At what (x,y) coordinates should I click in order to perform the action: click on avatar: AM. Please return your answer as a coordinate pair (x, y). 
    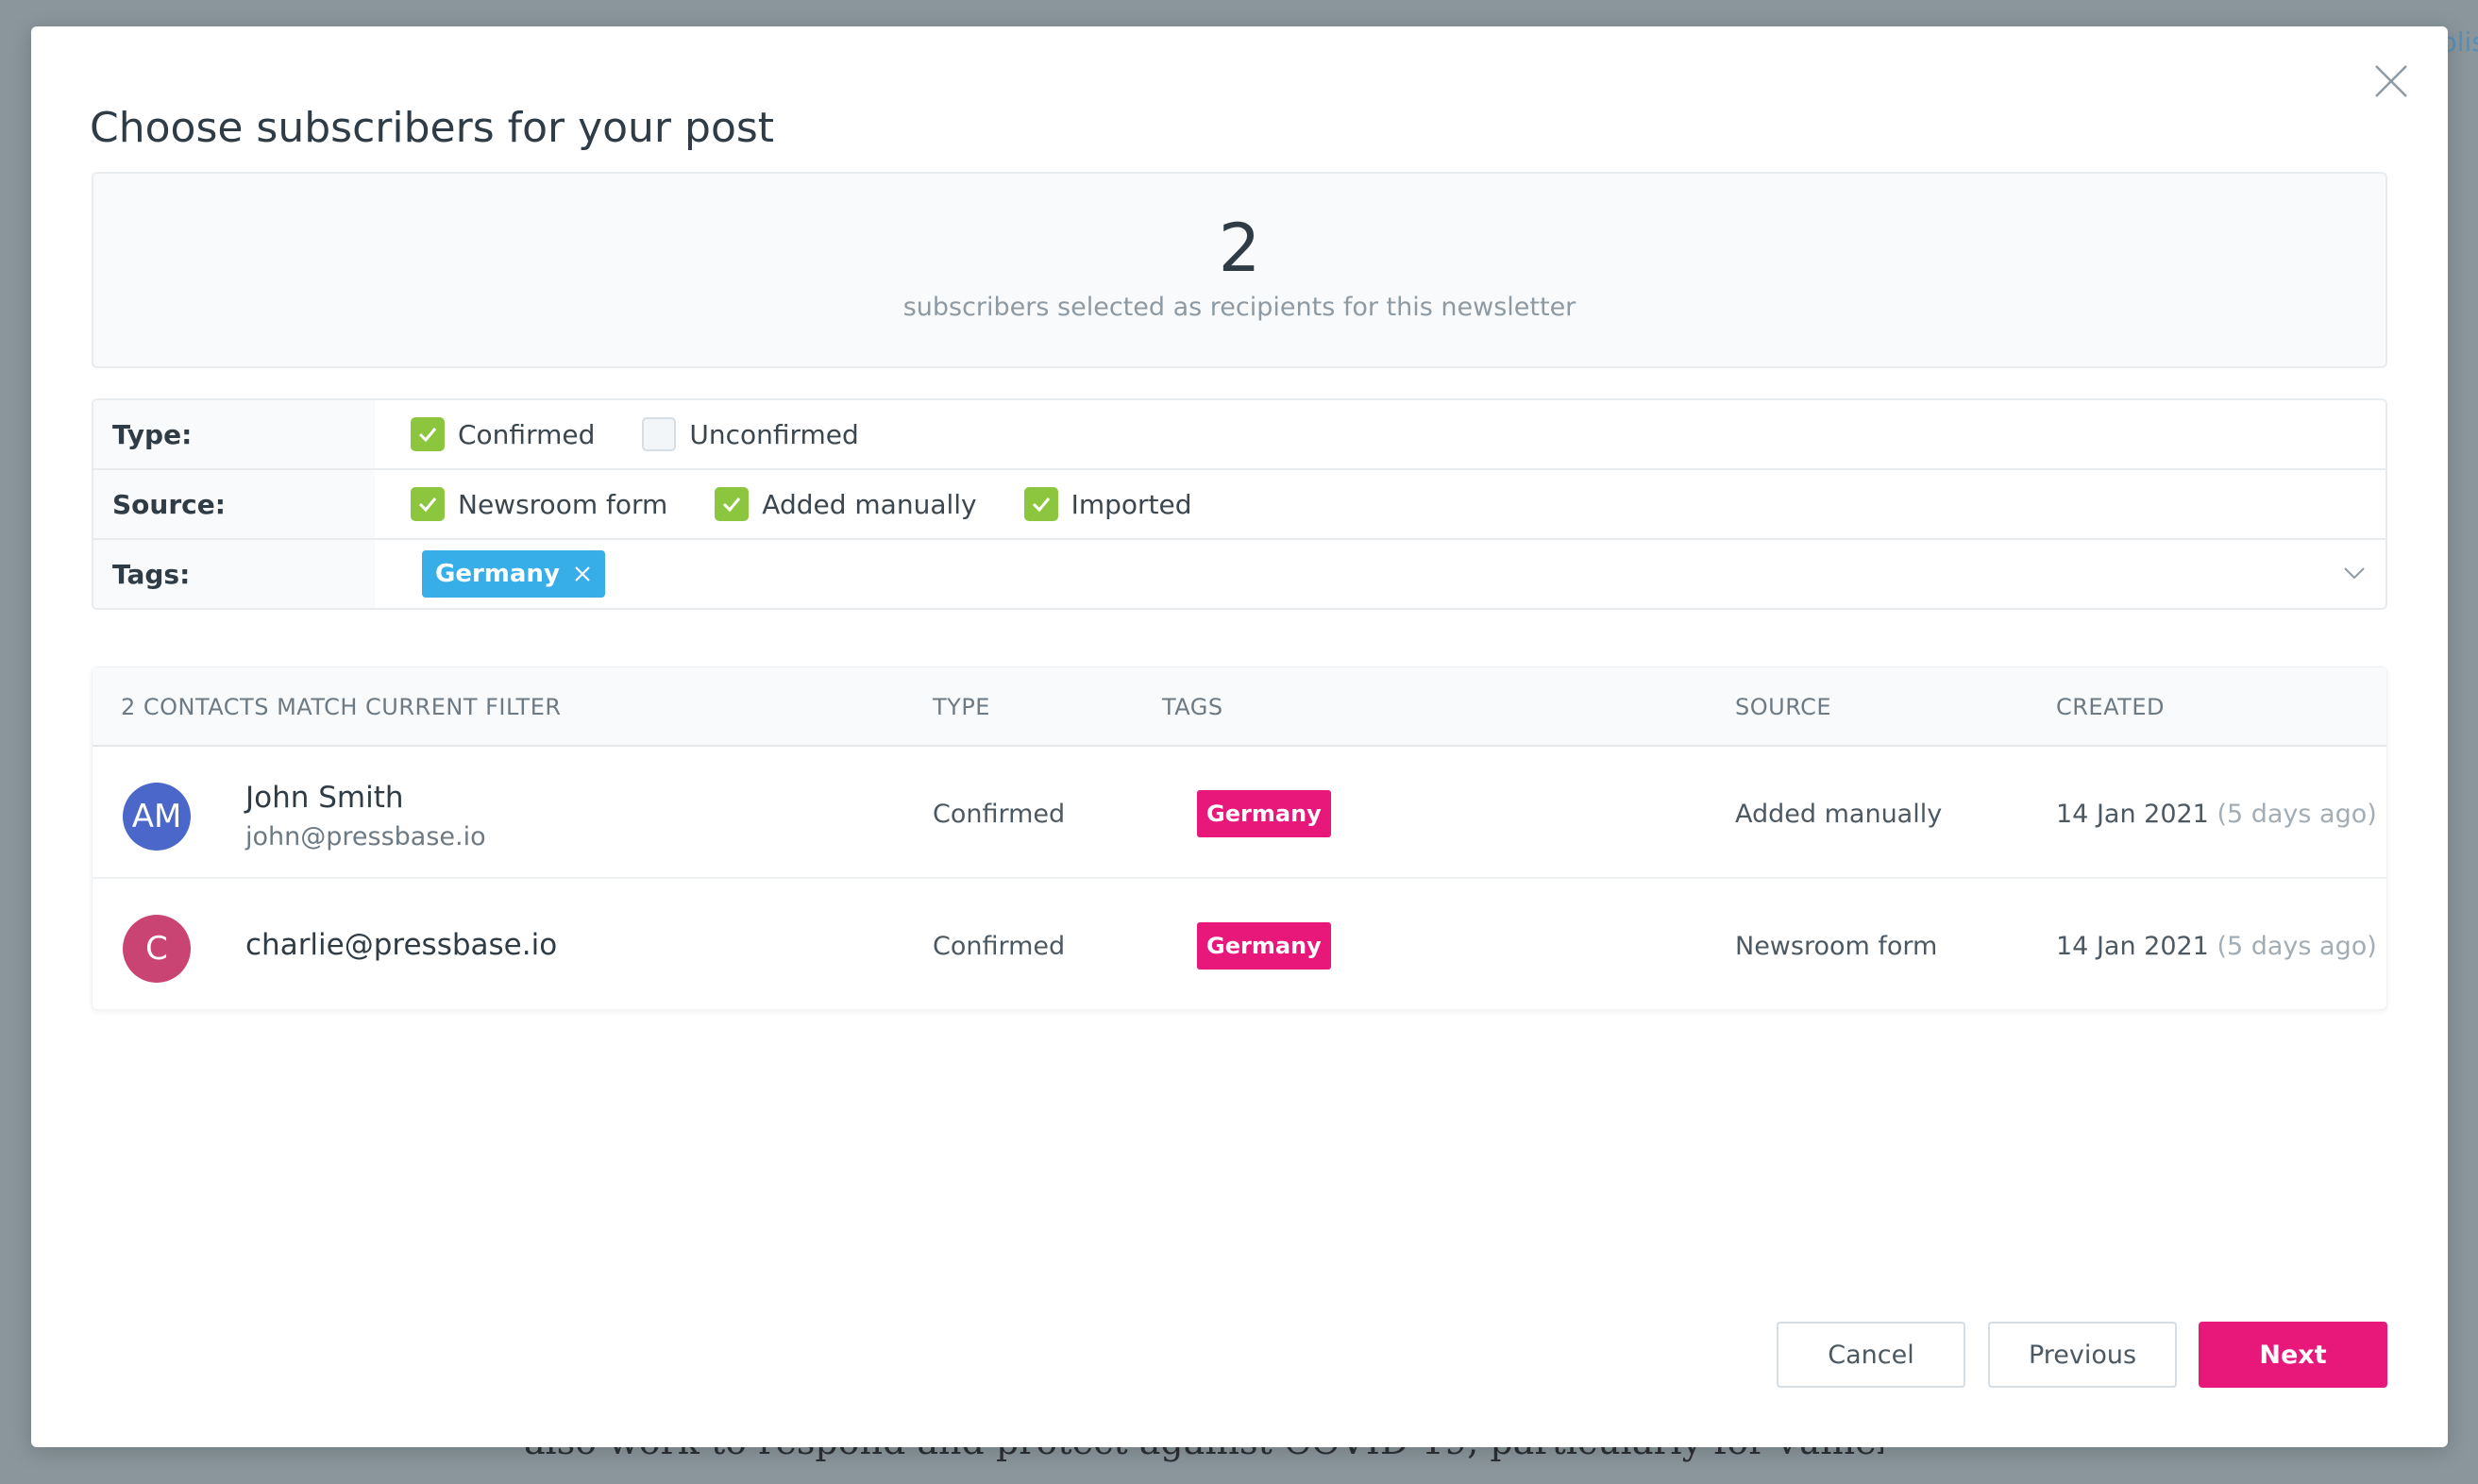
    Looking at the image, I should click on (157, 817).